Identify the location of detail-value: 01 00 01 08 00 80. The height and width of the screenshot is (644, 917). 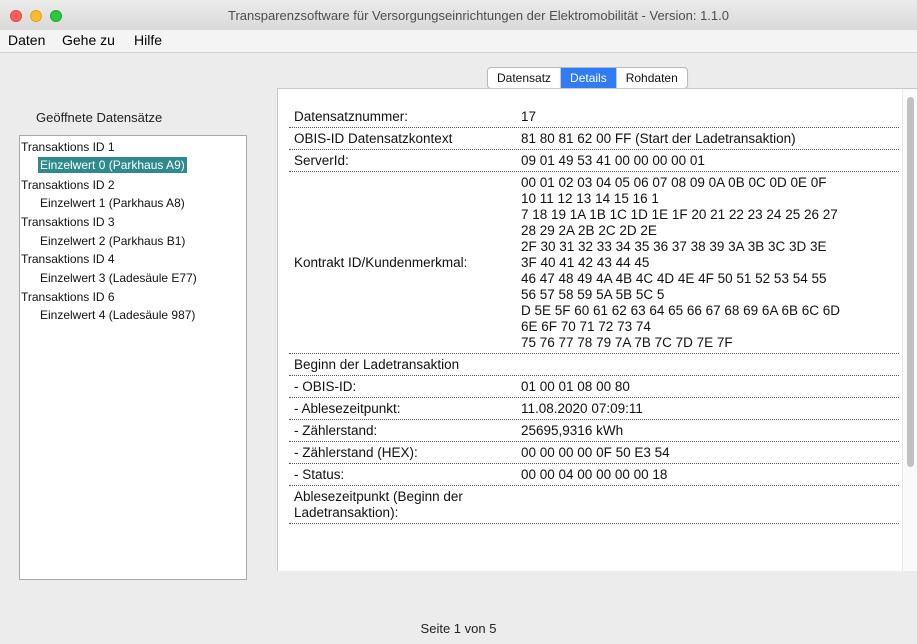
(575, 386).